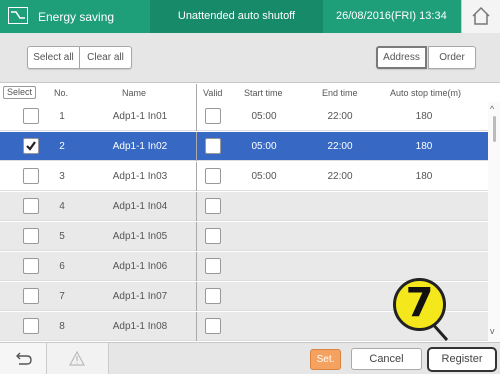 The height and width of the screenshot is (374, 500). I want to click on table-row: 1 Adp1-1 In01 05:00 22:00 180, so click(244, 116).